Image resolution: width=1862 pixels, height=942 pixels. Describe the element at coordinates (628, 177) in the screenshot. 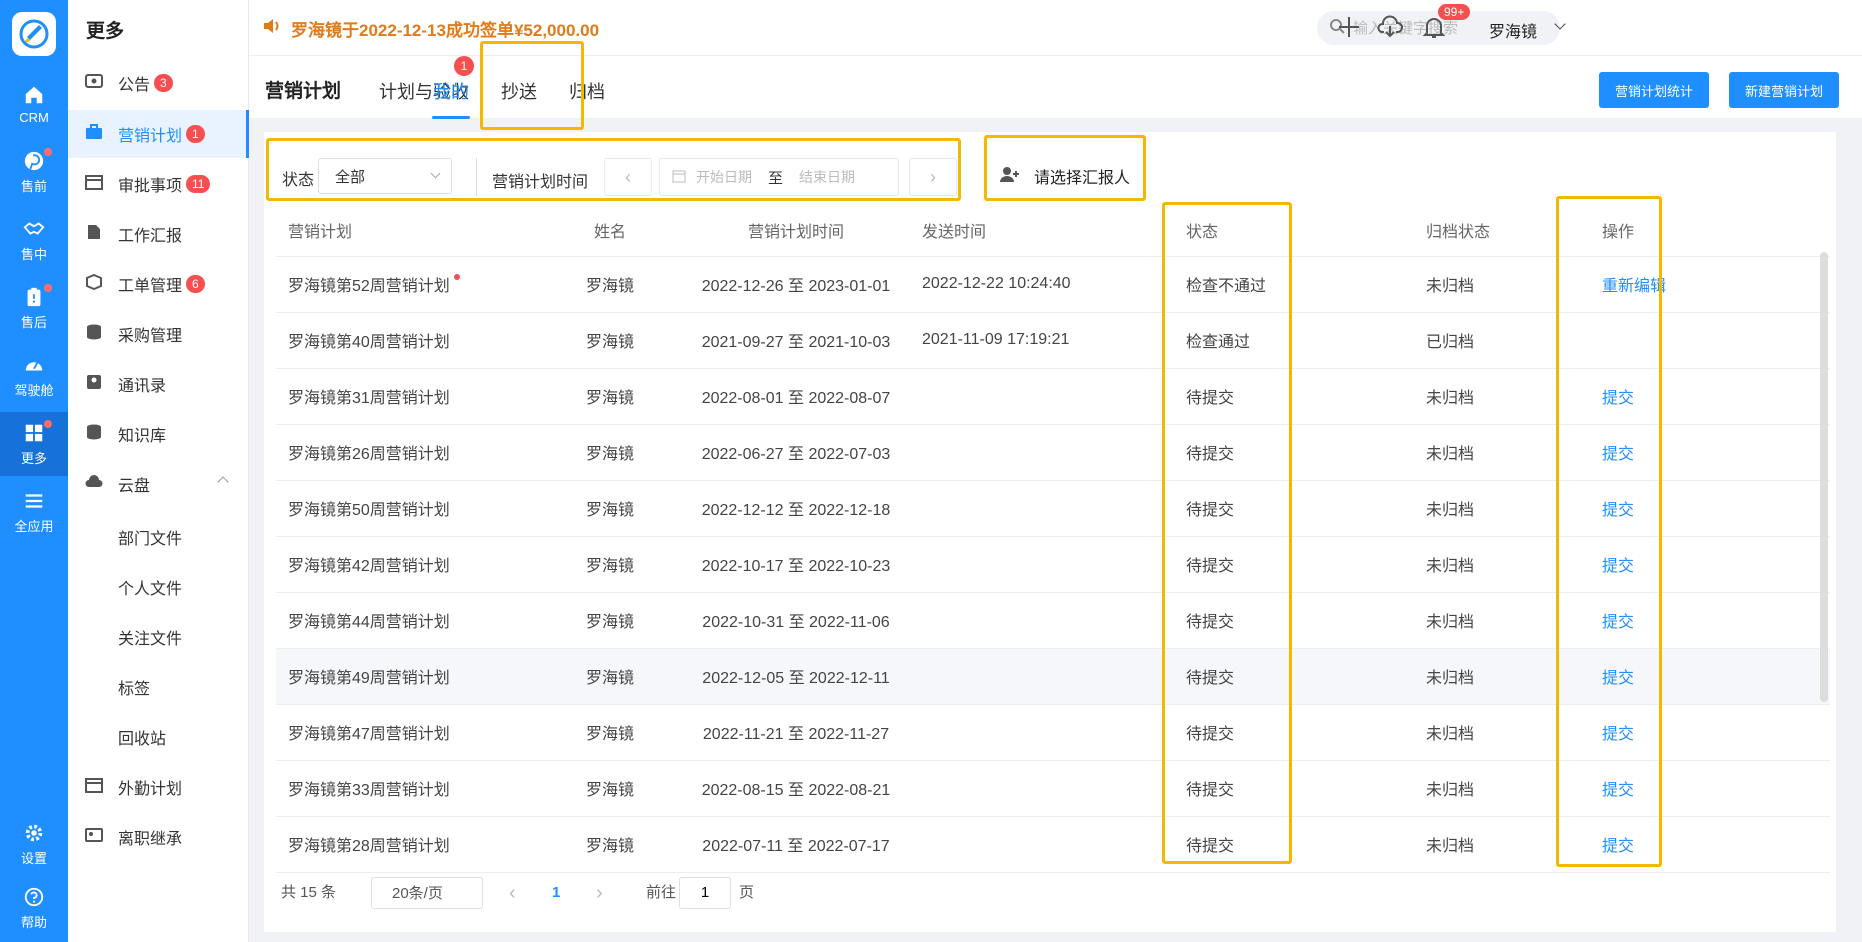

I see `prev-period-button: ‹` at that location.